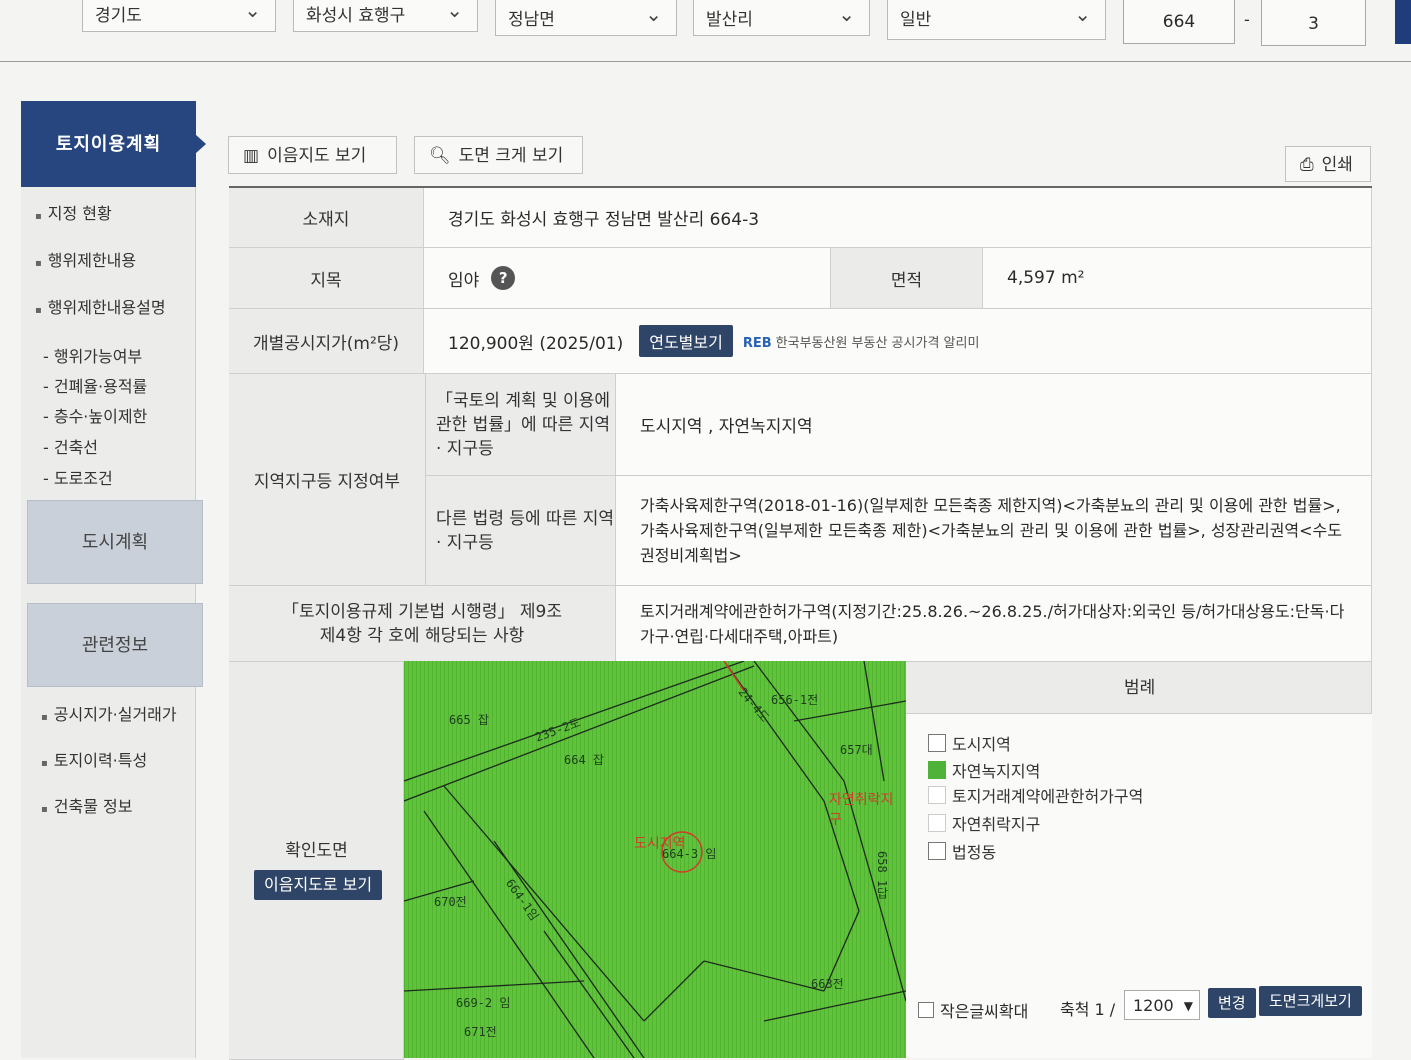 The height and width of the screenshot is (1060, 1411). Describe the element at coordinates (781, 18) in the screenshot. I see `village-select: 발산리 ⌄` at that location.